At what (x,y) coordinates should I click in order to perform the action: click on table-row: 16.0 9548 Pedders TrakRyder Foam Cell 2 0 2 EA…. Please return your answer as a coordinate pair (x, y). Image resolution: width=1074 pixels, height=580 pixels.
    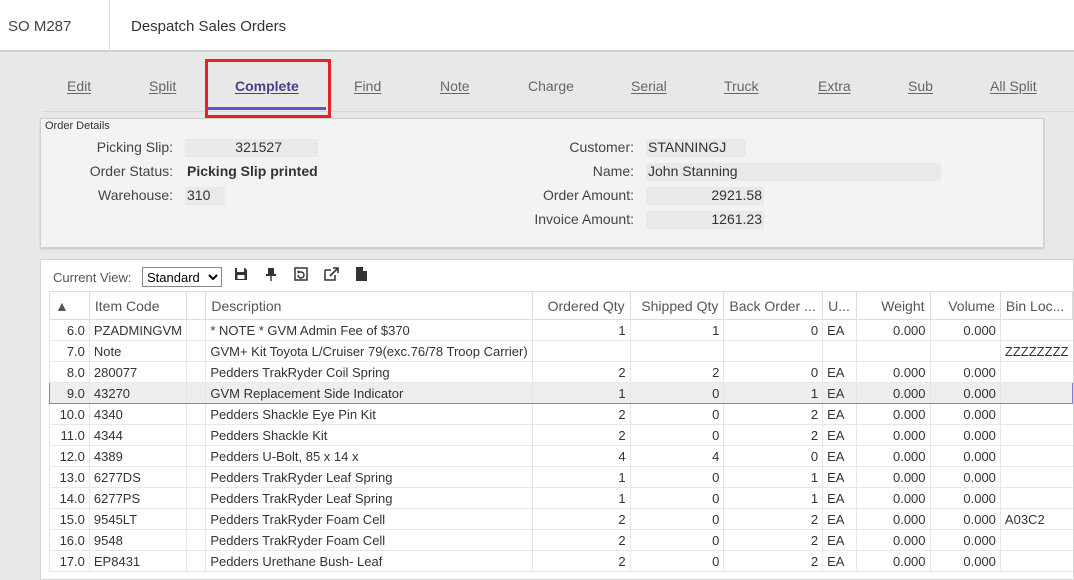
    Looking at the image, I should click on (561, 540).